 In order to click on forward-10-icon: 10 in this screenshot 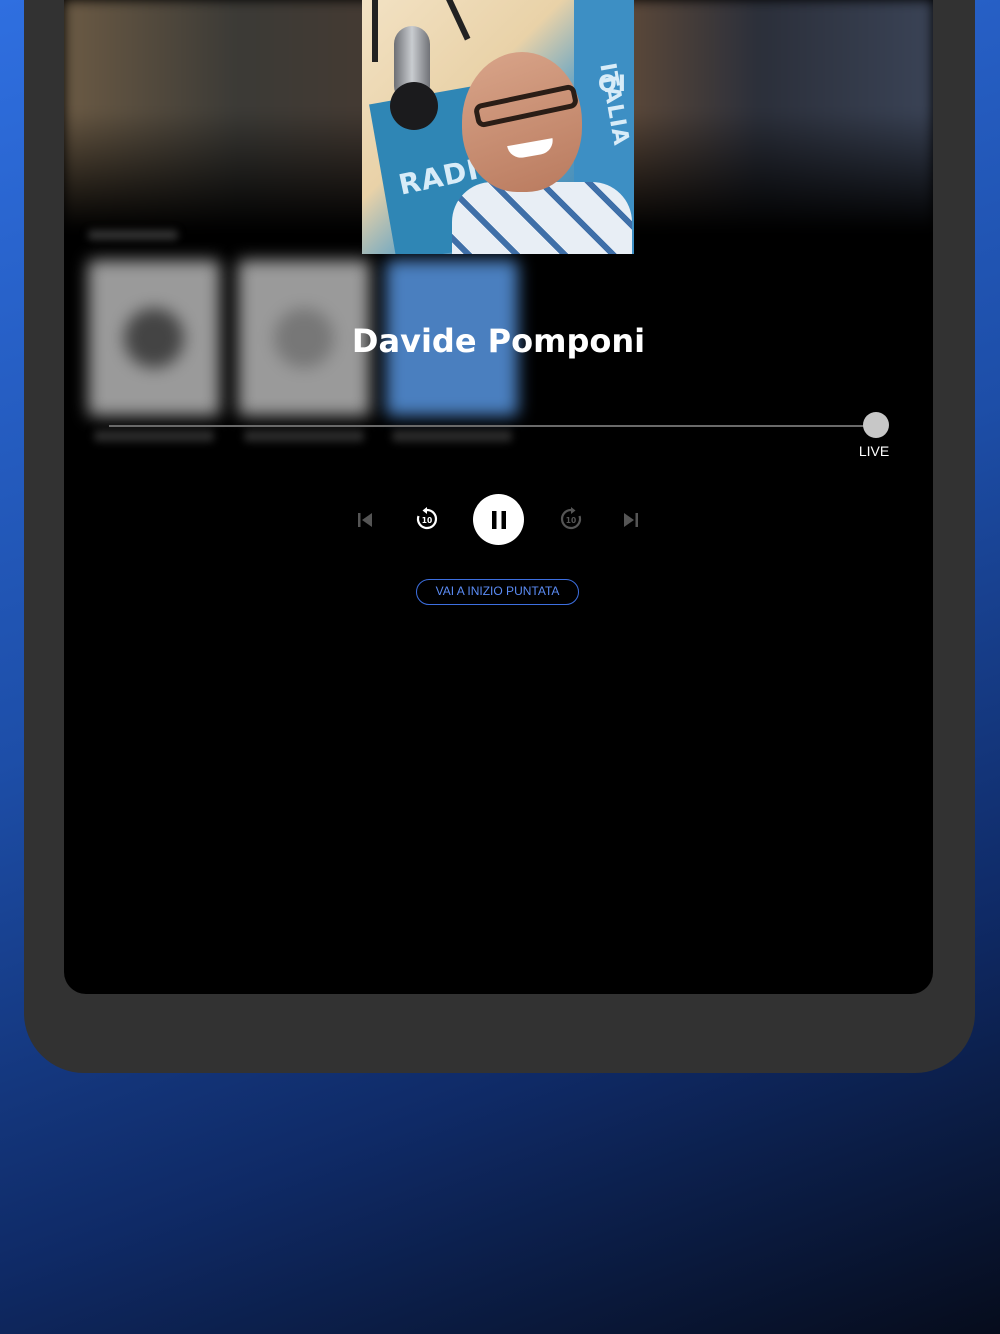, I will do `click(571, 518)`.